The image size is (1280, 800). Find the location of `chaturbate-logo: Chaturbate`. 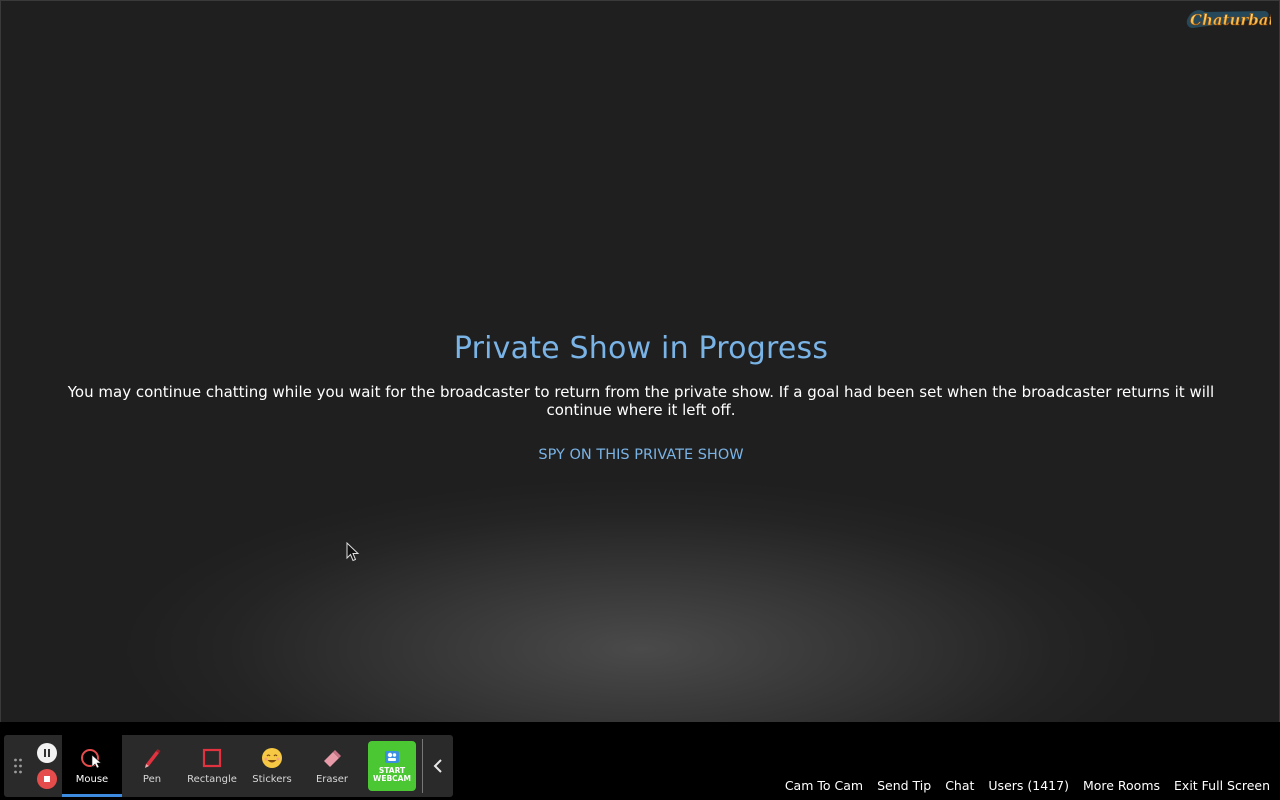

chaturbate-logo: Chaturbate is located at coordinates (1228, 20).